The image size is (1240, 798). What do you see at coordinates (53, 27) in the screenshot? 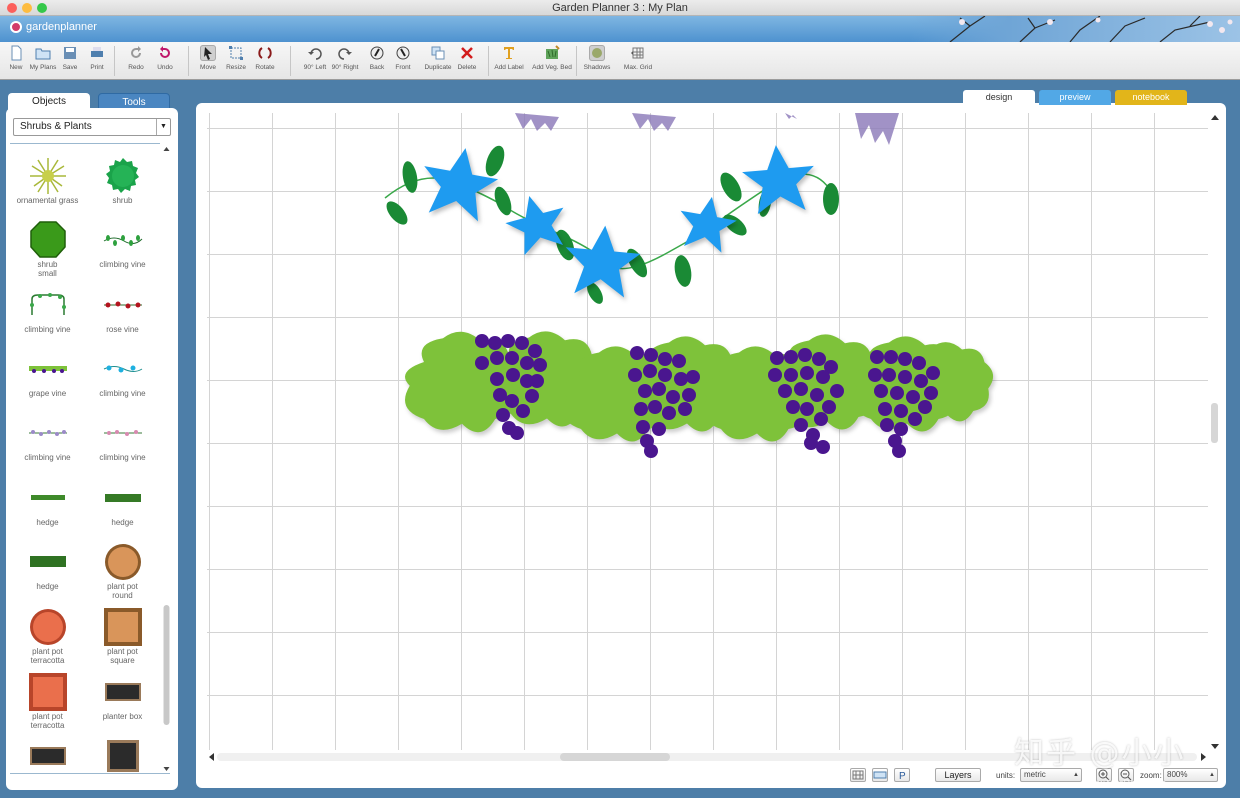
I see `app-logo: gardenplanner` at bounding box center [53, 27].